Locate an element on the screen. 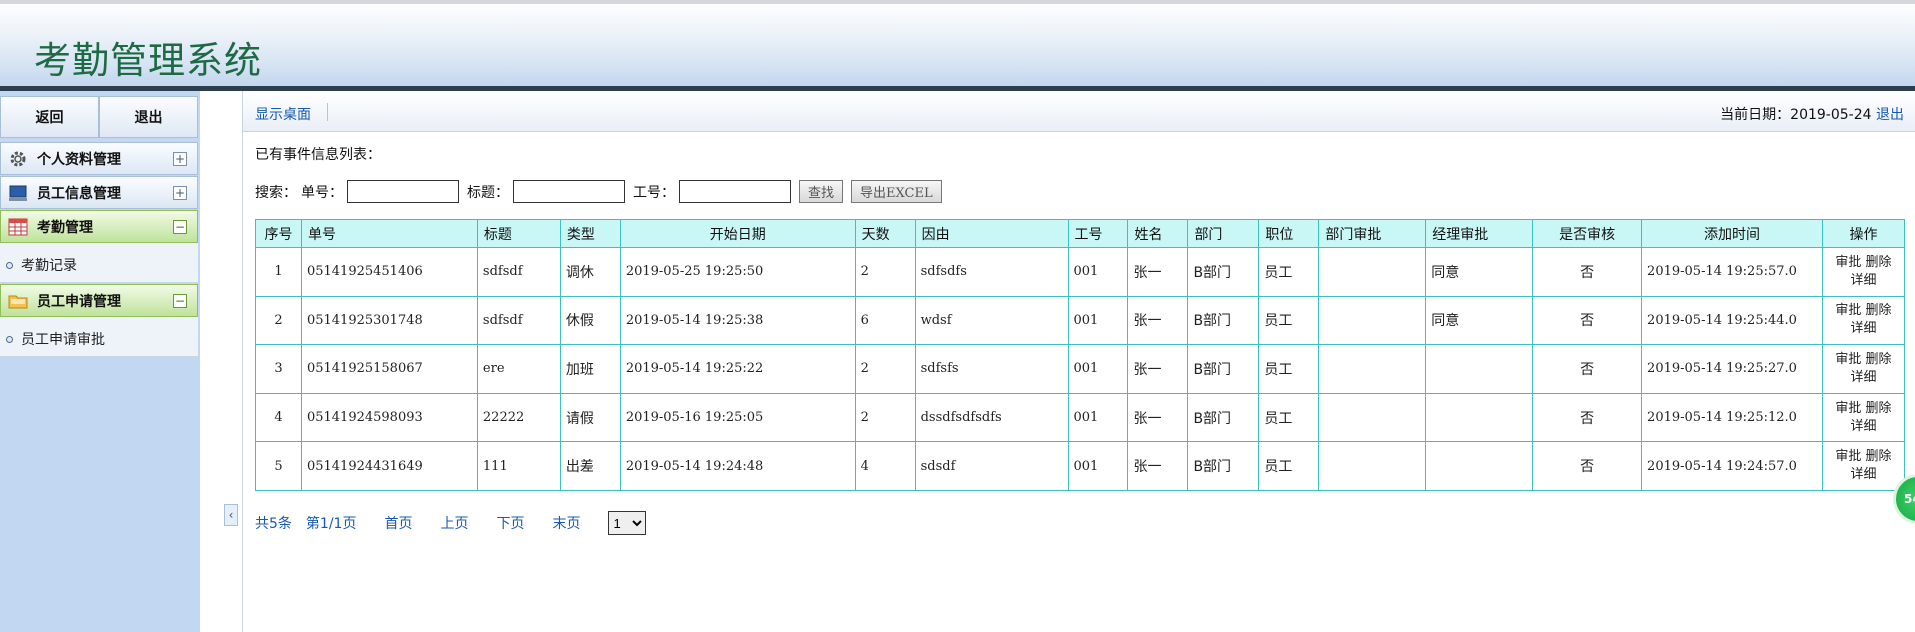 The height and width of the screenshot is (632, 1915). sidebar-item-request-approval: 员工申请审批 is located at coordinates (55, 339).